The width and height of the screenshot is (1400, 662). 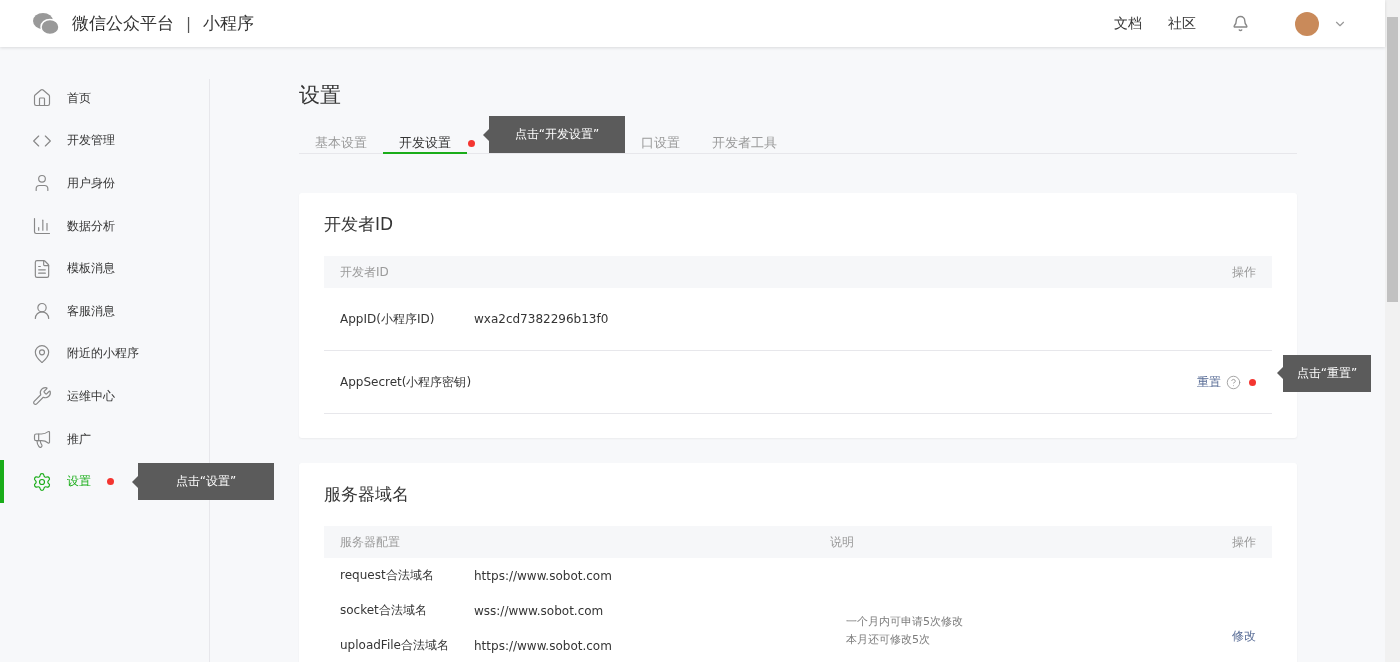 I want to click on field-label: uploadFile合法域名, so click(x=395, y=645).